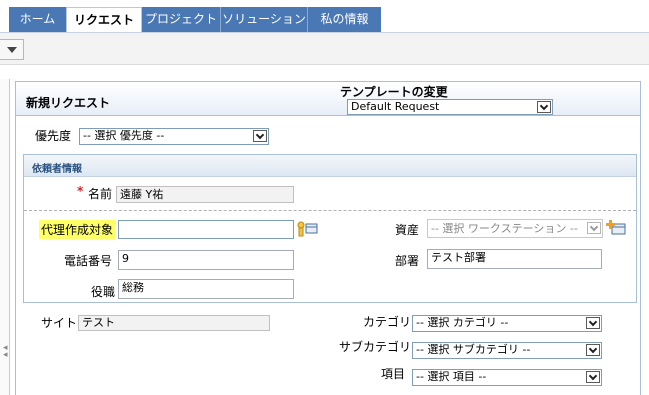  What do you see at coordinates (393, 374) in the screenshot?
I see `item-label: 項目` at bounding box center [393, 374].